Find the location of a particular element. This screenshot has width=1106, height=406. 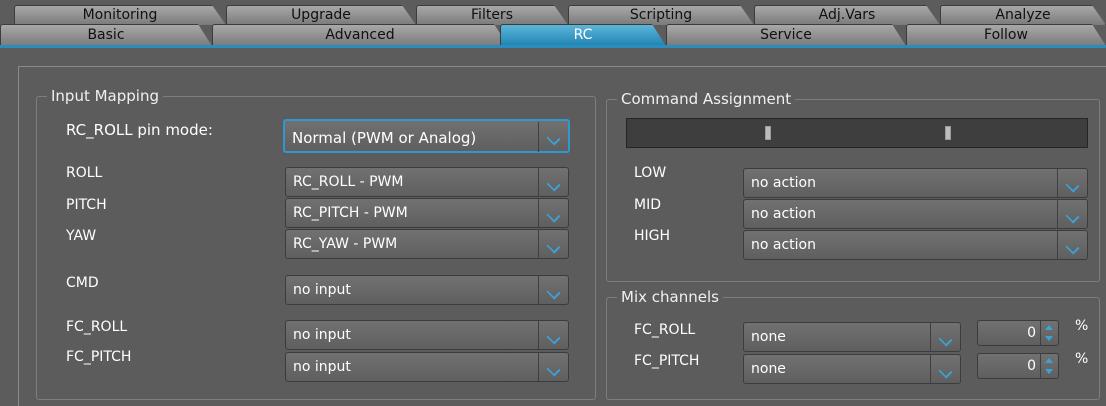

low-action-select: no action is located at coordinates (915, 183).